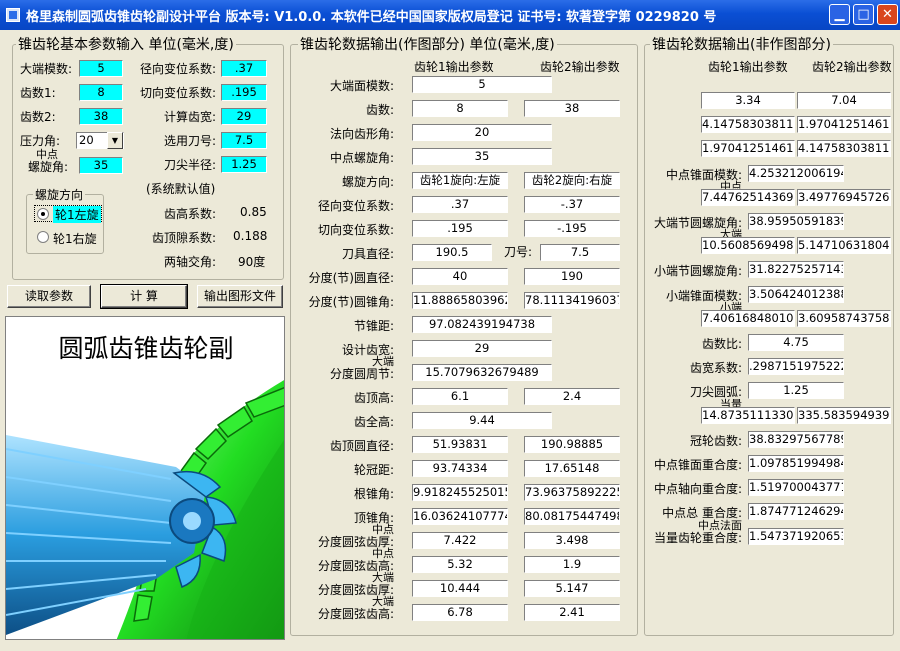 This screenshot has width=900, height=651. I want to click on drawing-row-value-1: .37, so click(460, 204).